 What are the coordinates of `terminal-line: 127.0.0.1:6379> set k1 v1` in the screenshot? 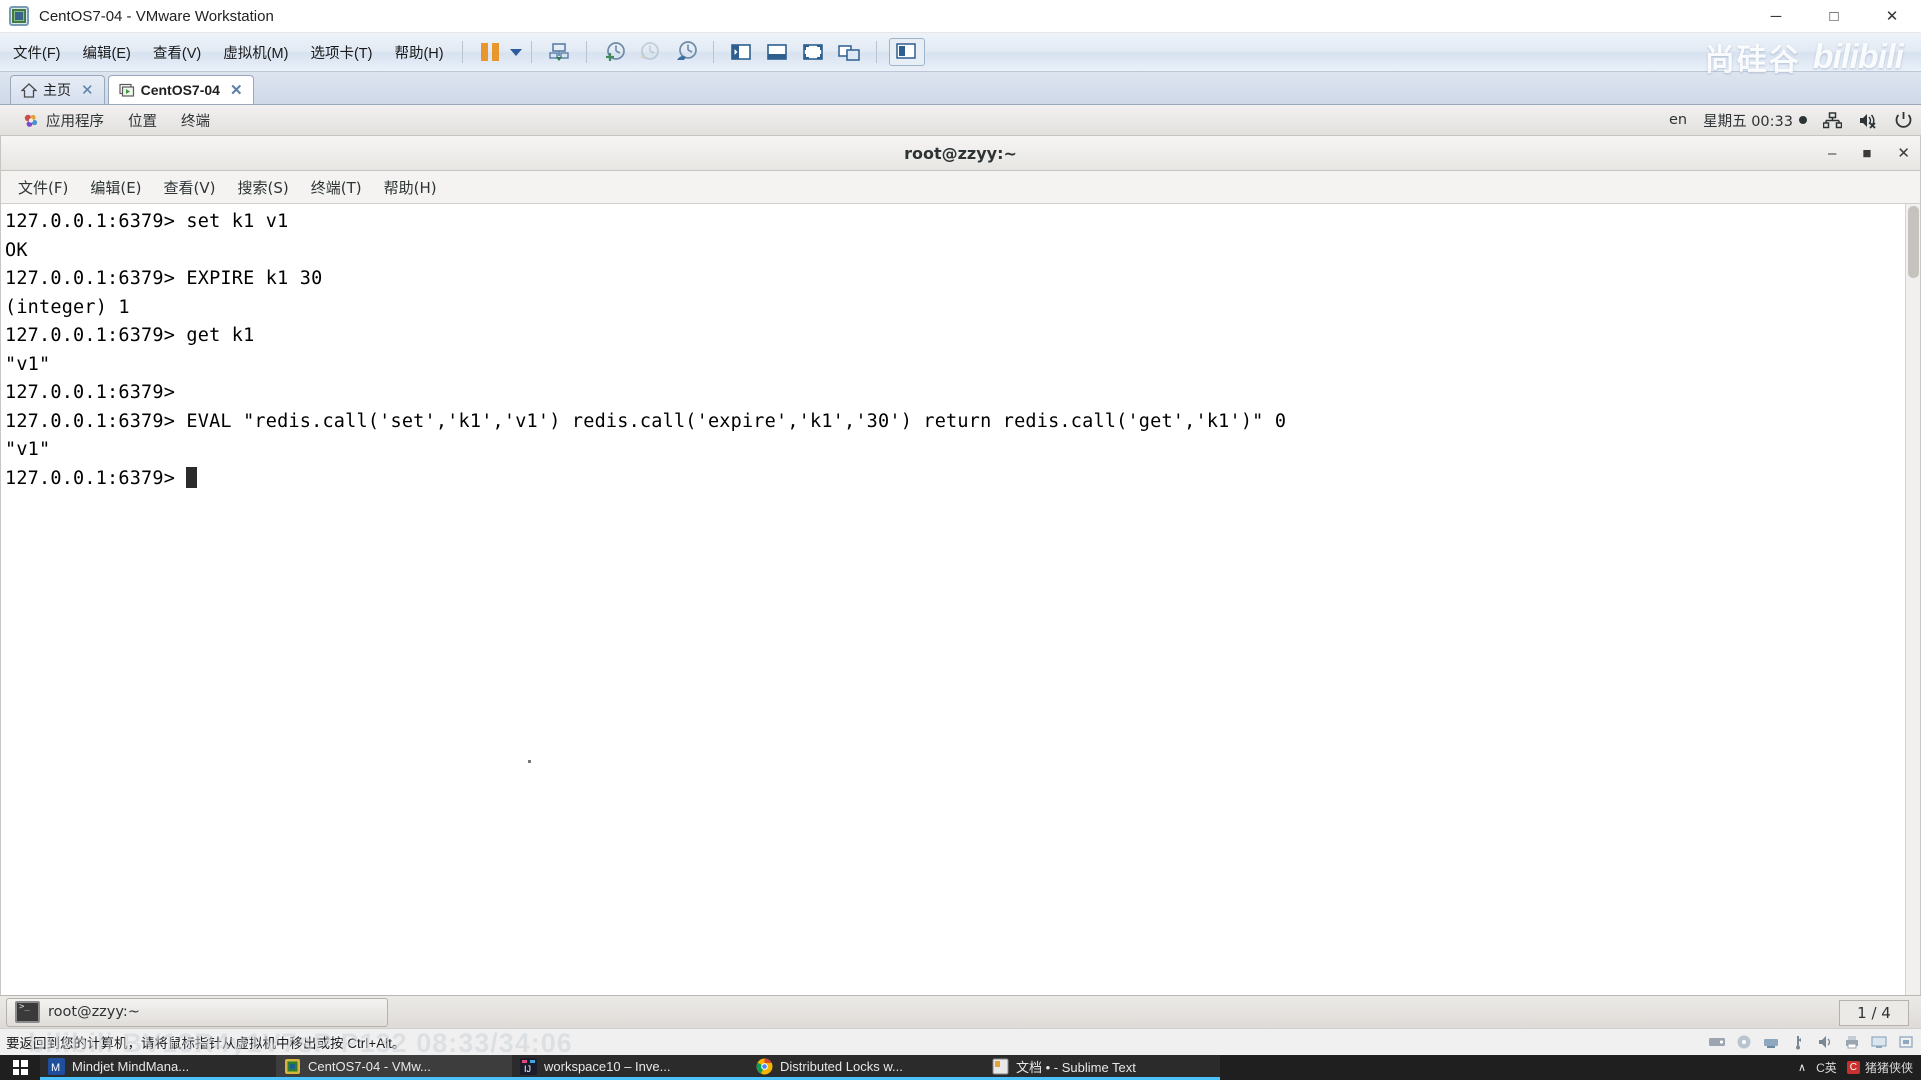 It's located at (147, 221).